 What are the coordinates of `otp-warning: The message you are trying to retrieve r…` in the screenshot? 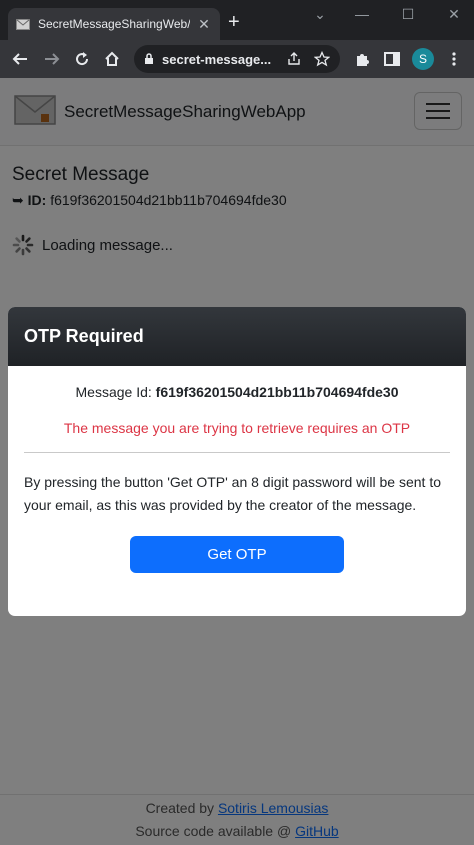 It's located at (237, 428).